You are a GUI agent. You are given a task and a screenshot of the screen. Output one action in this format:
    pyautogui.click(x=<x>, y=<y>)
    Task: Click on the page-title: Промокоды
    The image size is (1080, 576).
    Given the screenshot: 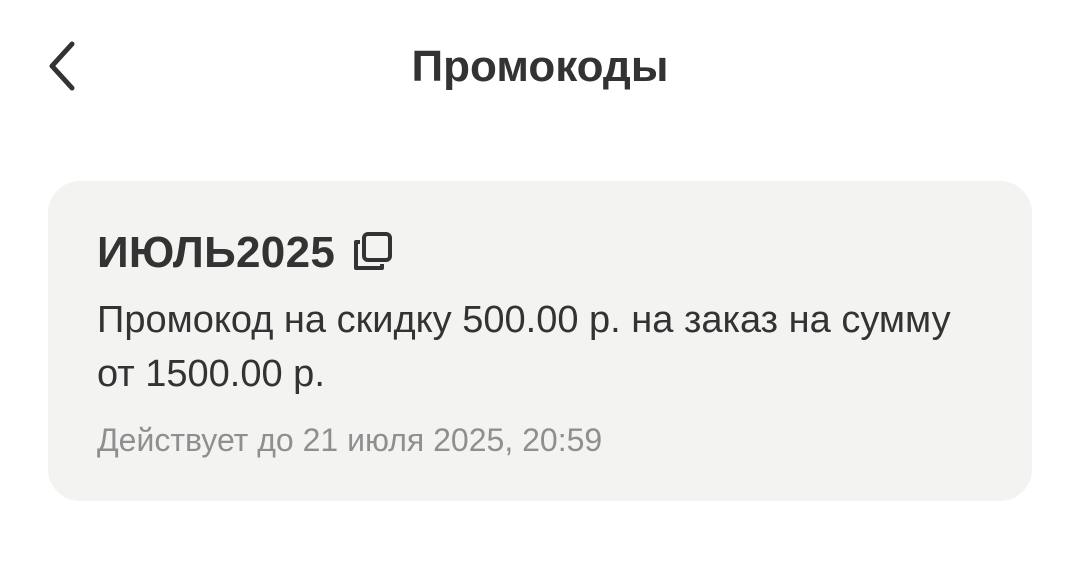 What is the action you would take?
    pyautogui.click(x=540, y=66)
    